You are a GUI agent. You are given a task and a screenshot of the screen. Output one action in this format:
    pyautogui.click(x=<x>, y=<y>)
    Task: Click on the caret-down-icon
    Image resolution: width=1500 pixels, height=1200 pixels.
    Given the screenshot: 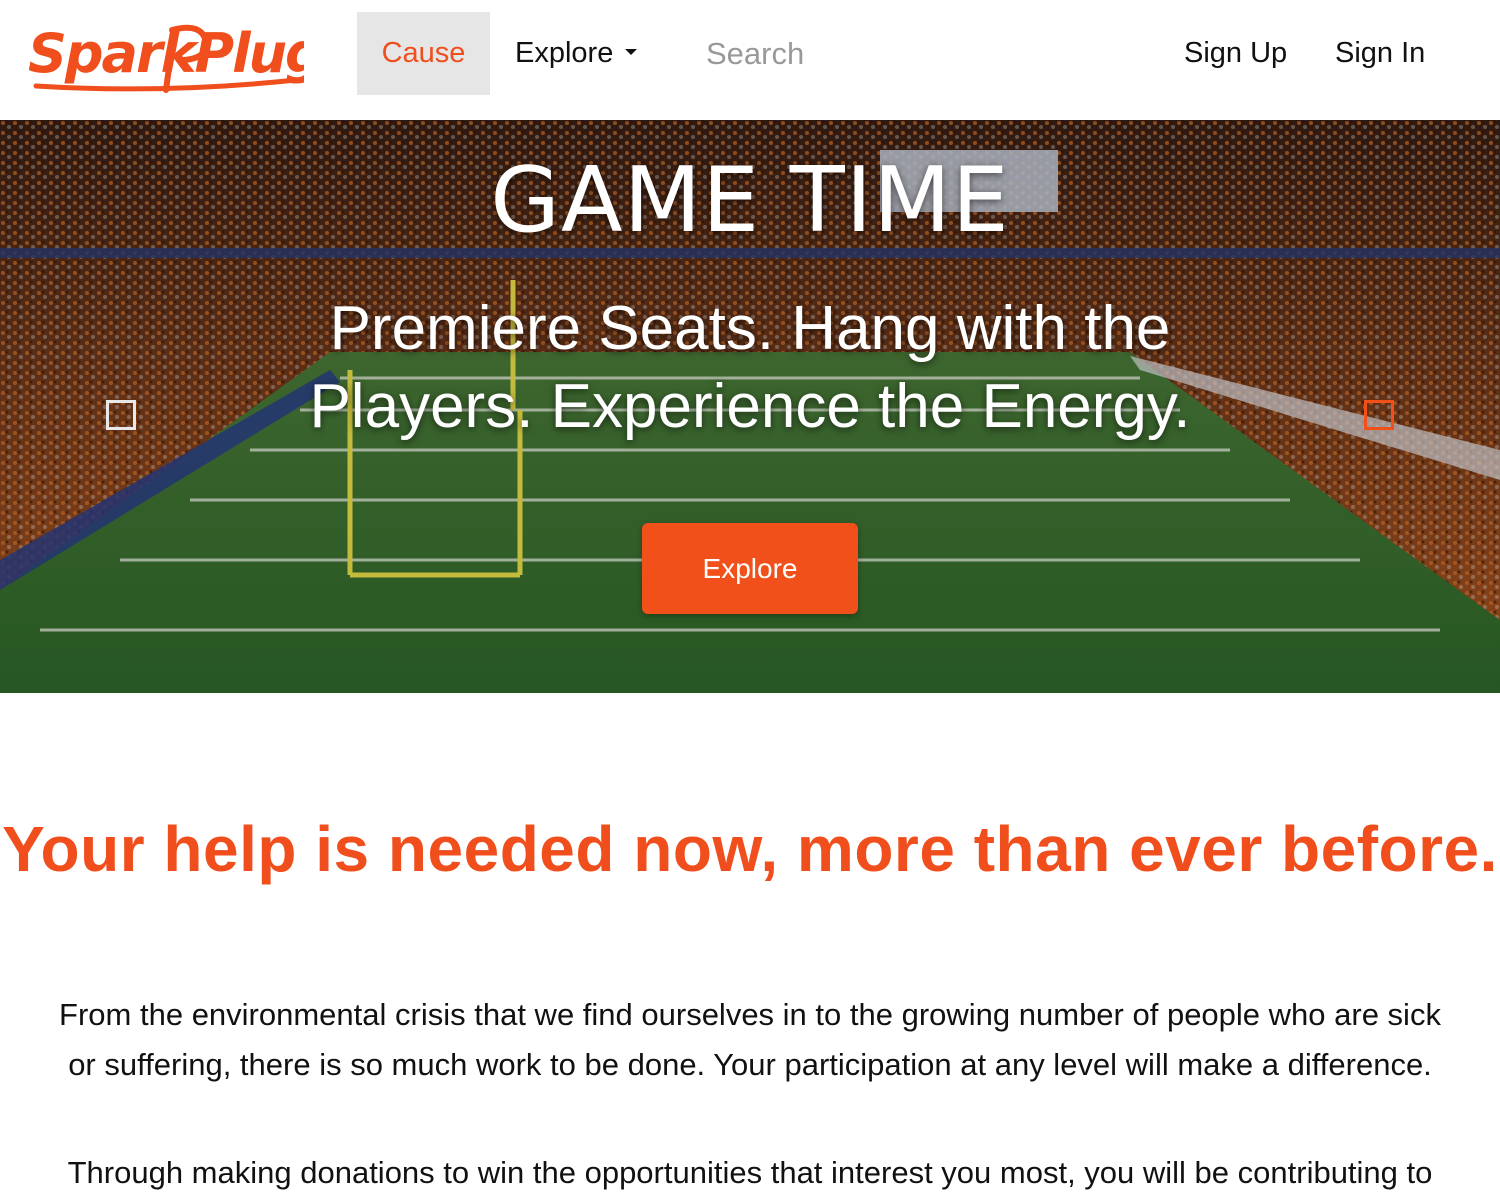 What is the action you would take?
    pyautogui.click(x=631, y=52)
    